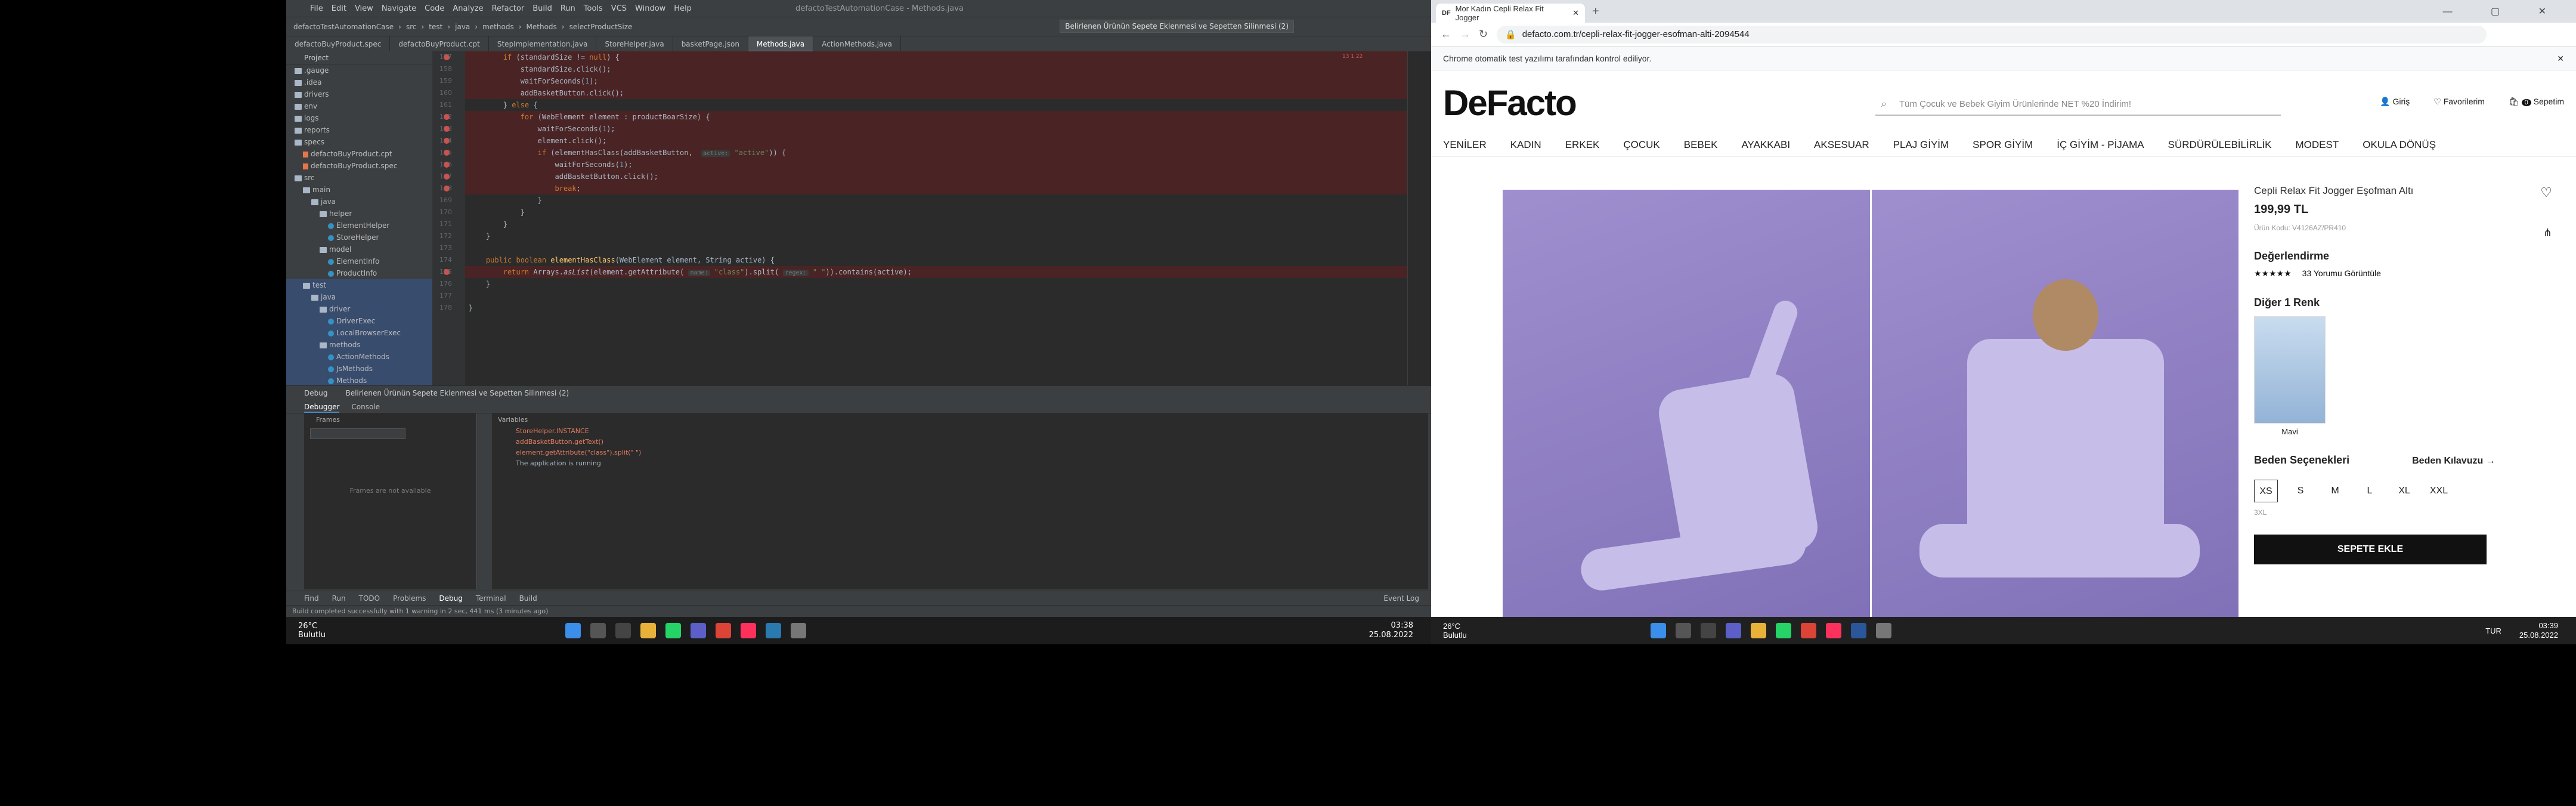  I want to click on line-number: 165, so click(442, 153).